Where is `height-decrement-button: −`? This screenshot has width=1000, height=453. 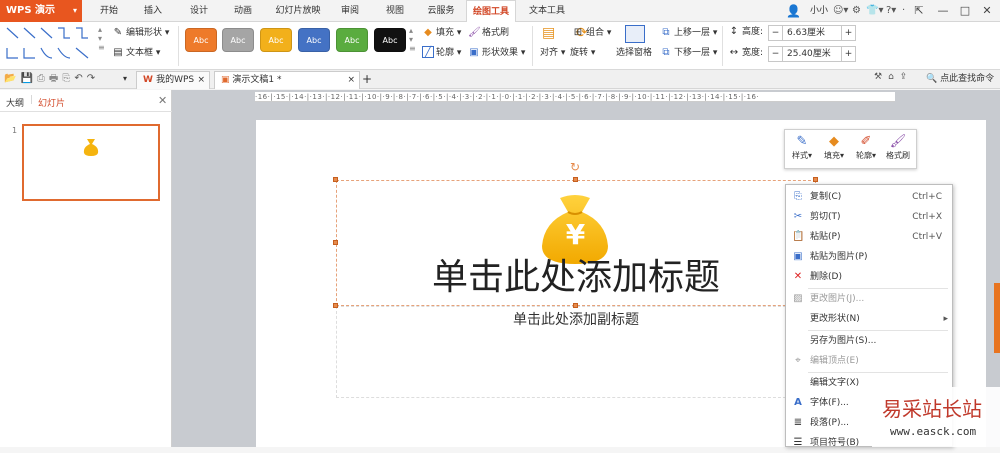
height-decrement-button: − is located at coordinates (776, 33).